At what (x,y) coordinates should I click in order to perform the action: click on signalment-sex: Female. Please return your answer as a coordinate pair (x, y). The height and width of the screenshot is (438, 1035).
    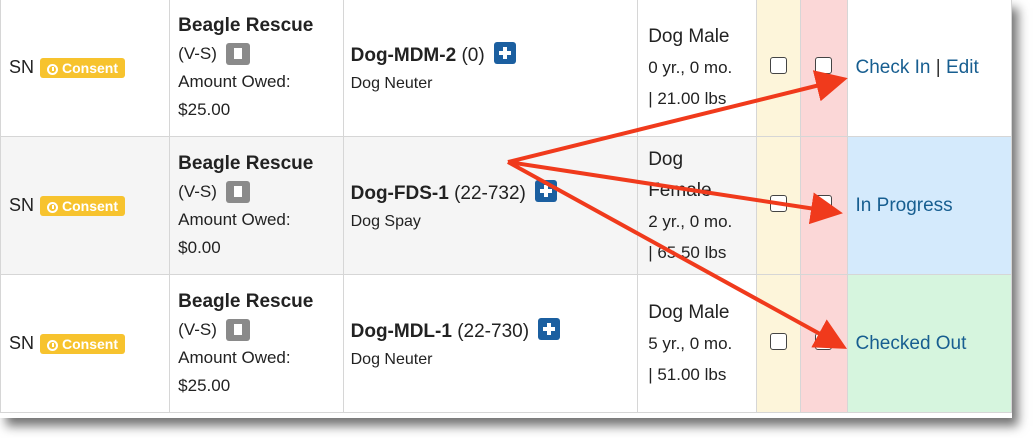
    Looking at the image, I should click on (680, 190).